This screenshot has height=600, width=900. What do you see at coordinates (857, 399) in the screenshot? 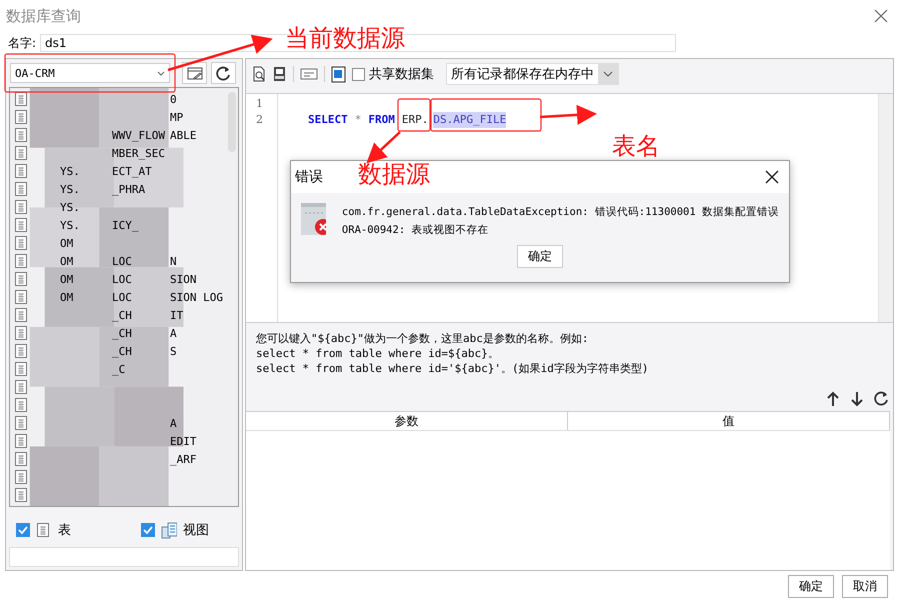
I see `move-down-icon` at bounding box center [857, 399].